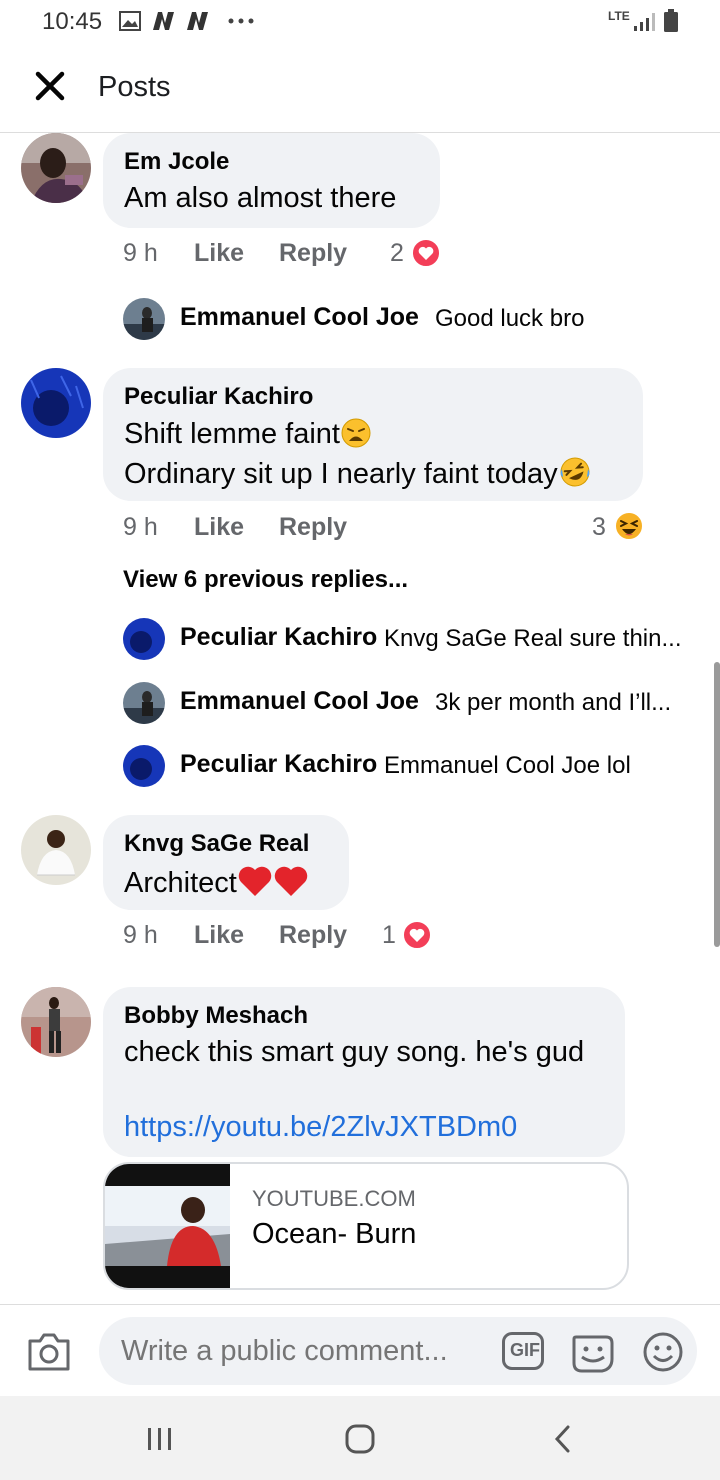 The width and height of the screenshot is (720, 1480). Describe the element at coordinates (218, 397) in the screenshot. I see `commenter-name: Peculiar Kachiro` at that location.